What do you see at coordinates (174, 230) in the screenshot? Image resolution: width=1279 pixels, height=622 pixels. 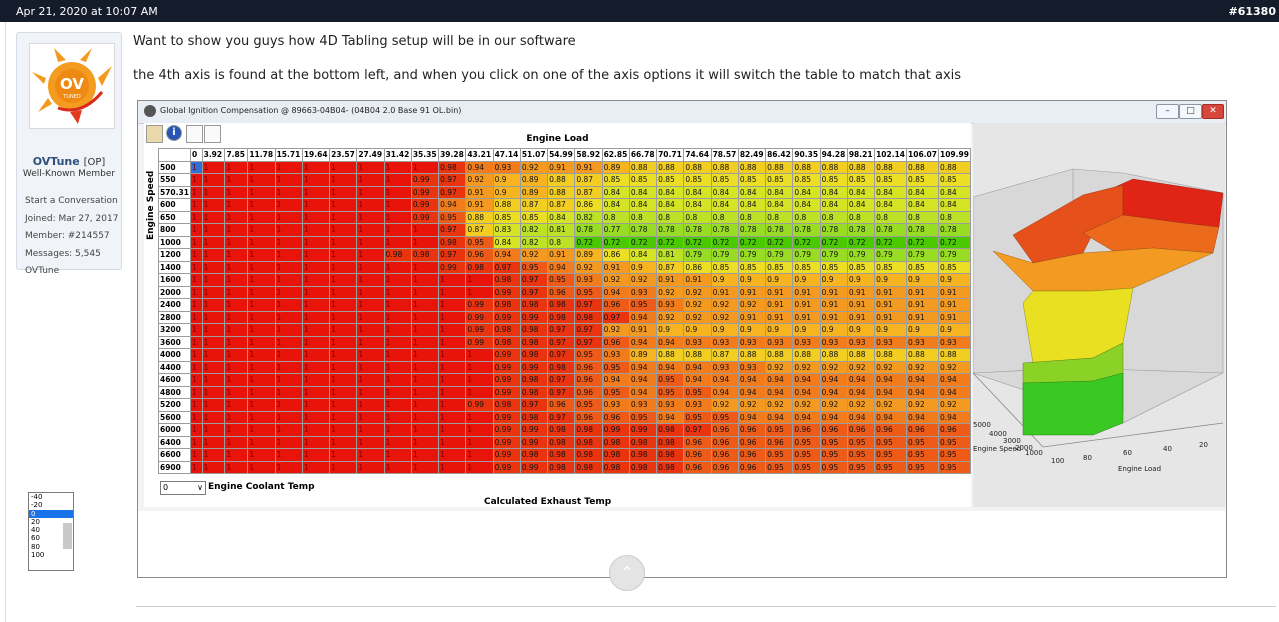 I see `row-header: 800` at bounding box center [174, 230].